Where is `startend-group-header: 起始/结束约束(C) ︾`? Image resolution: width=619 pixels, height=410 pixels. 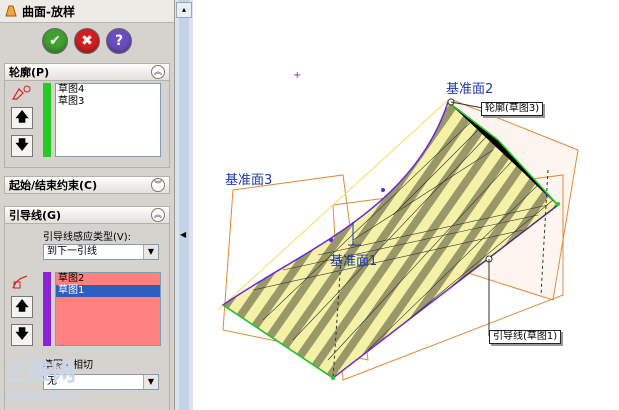 startend-group-header: 起始/结束约束(C) ︾ is located at coordinates (87, 185).